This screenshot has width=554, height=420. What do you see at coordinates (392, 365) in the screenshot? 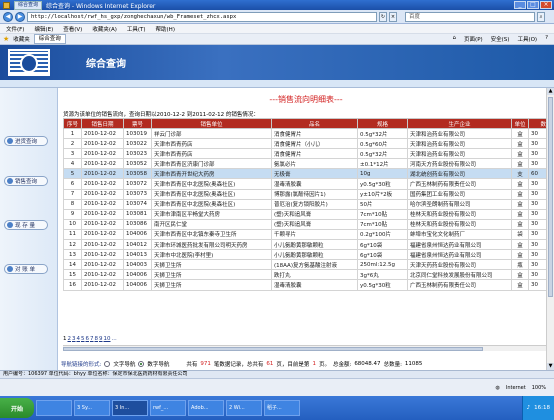
I see `total-qty-label: 总数量:` at bounding box center [392, 365].